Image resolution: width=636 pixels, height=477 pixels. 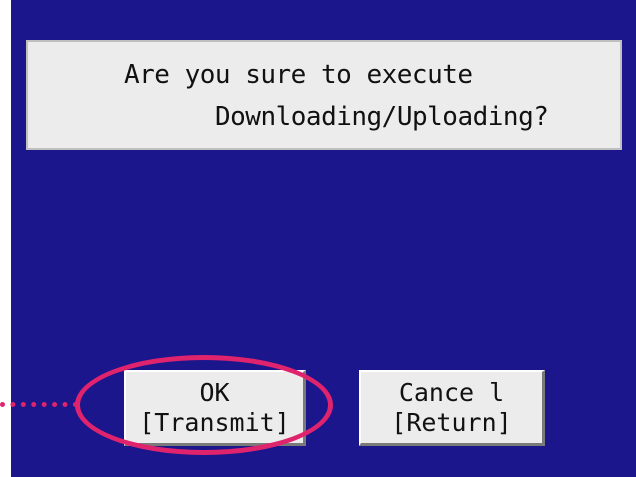 I want to click on ok-button-label: OK, so click(x=214, y=392).